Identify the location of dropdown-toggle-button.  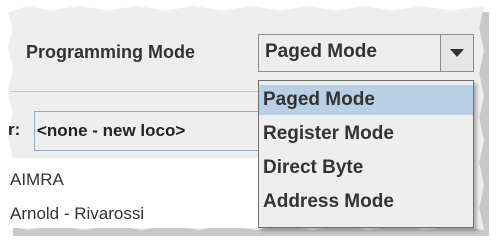
(456, 53).